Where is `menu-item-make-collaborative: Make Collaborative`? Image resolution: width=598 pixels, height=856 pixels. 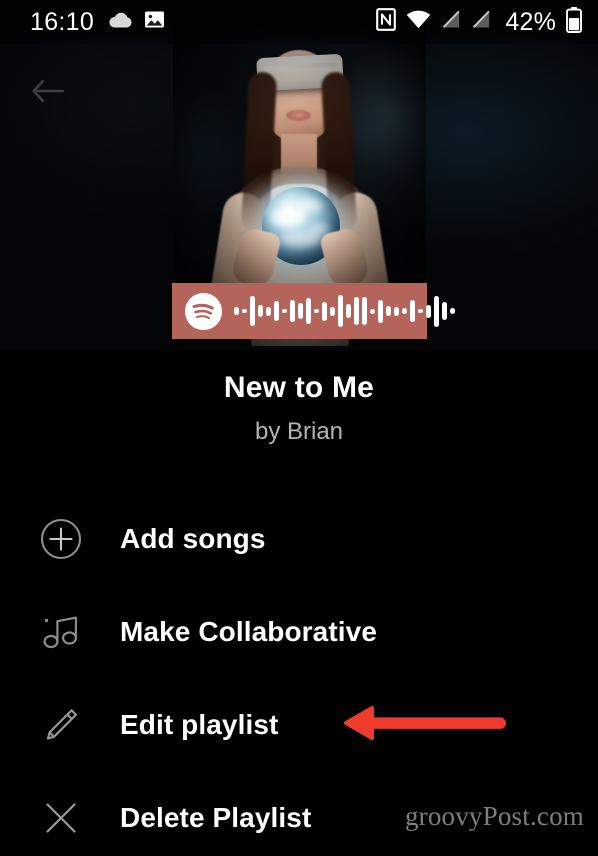 menu-item-make-collaborative: Make Collaborative is located at coordinates (299, 631).